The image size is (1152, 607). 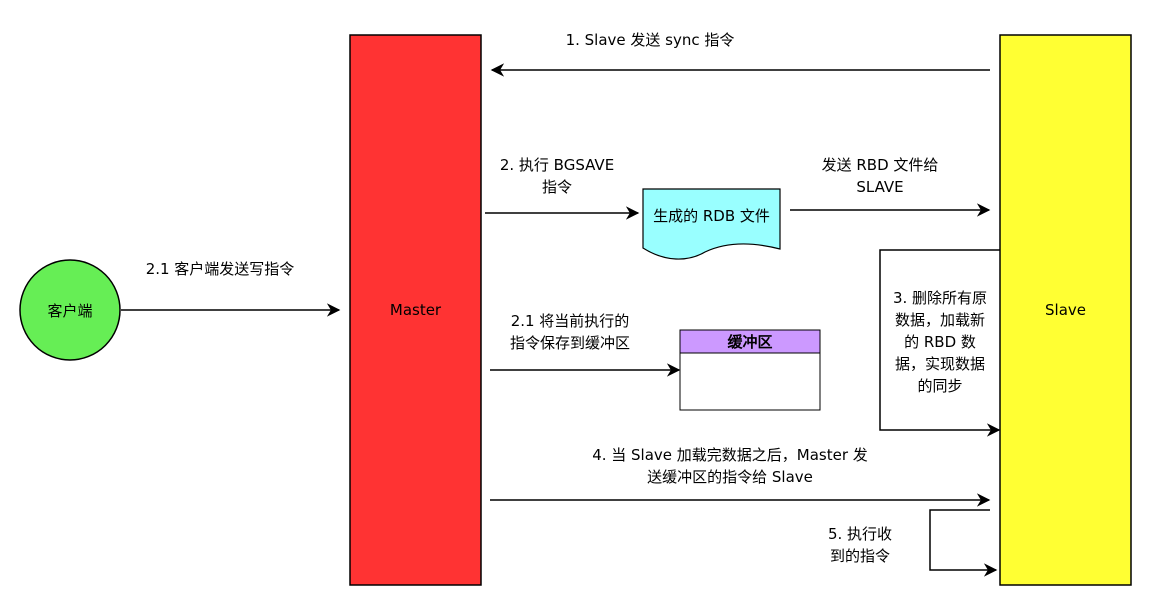 I want to click on client-write-label: 2.1 客户端发送写指令, so click(x=220, y=269).